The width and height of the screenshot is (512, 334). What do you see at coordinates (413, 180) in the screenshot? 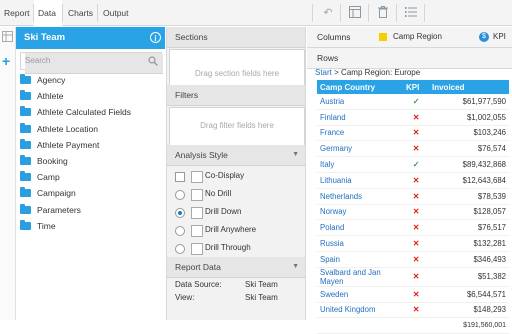
I see `table-row: Lithuania ✕ $12,643,684` at bounding box center [413, 180].